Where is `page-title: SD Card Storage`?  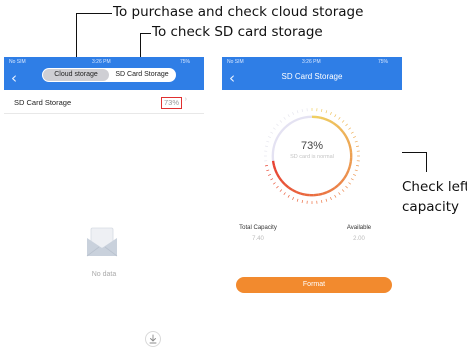
page-title: SD Card Storage is located at coordinates (312, 76).